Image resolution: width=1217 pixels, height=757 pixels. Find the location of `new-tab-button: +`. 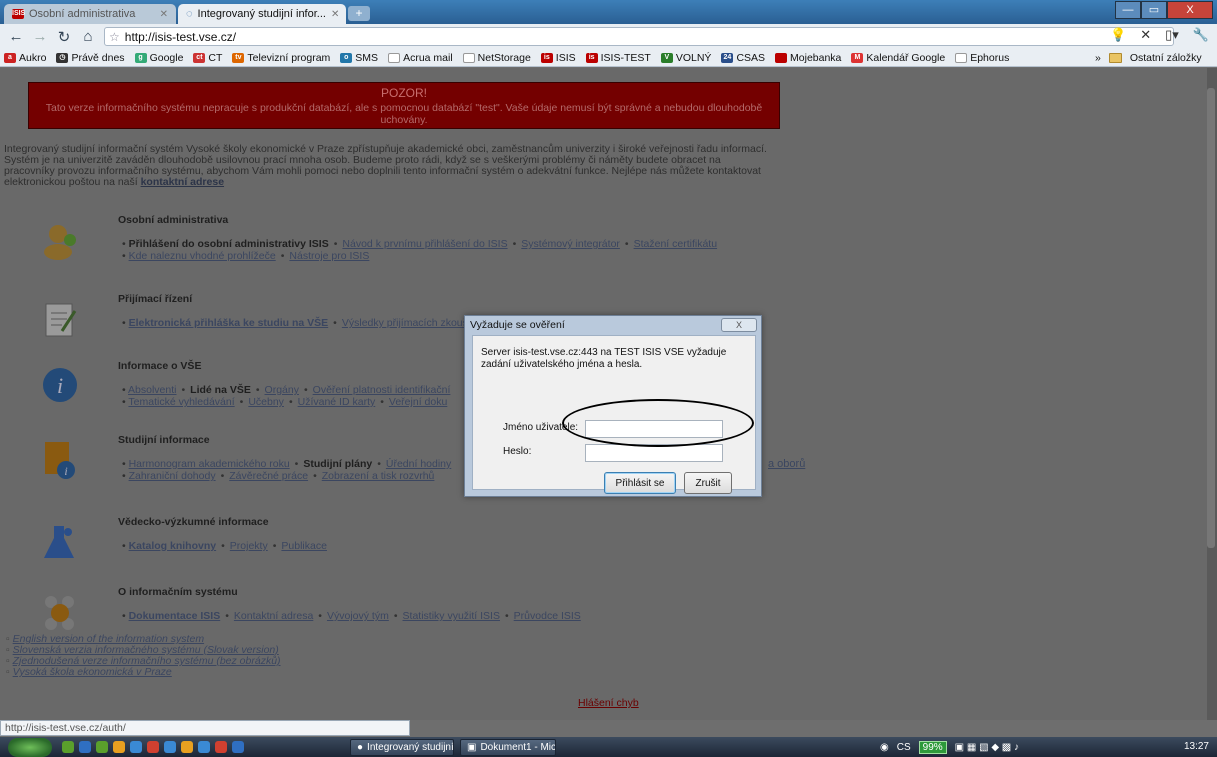

new-tab-button: + is located at coordinates (359, 13).